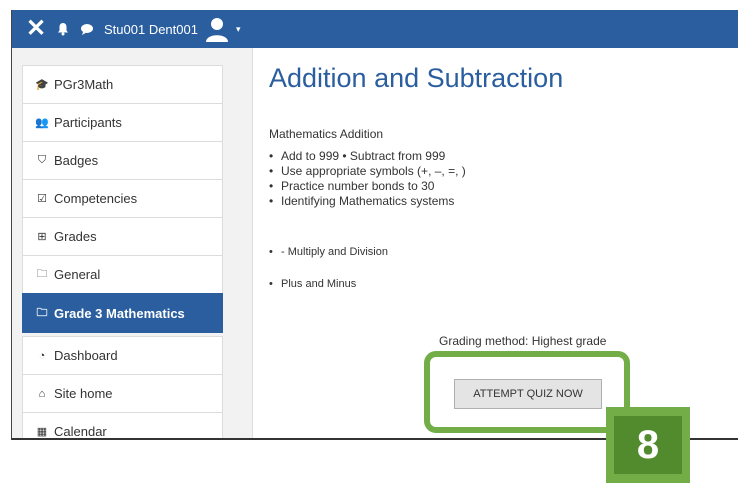  I want to click on list-item: Use appropriate symbols (+, –, =, ), so click(367, 171).